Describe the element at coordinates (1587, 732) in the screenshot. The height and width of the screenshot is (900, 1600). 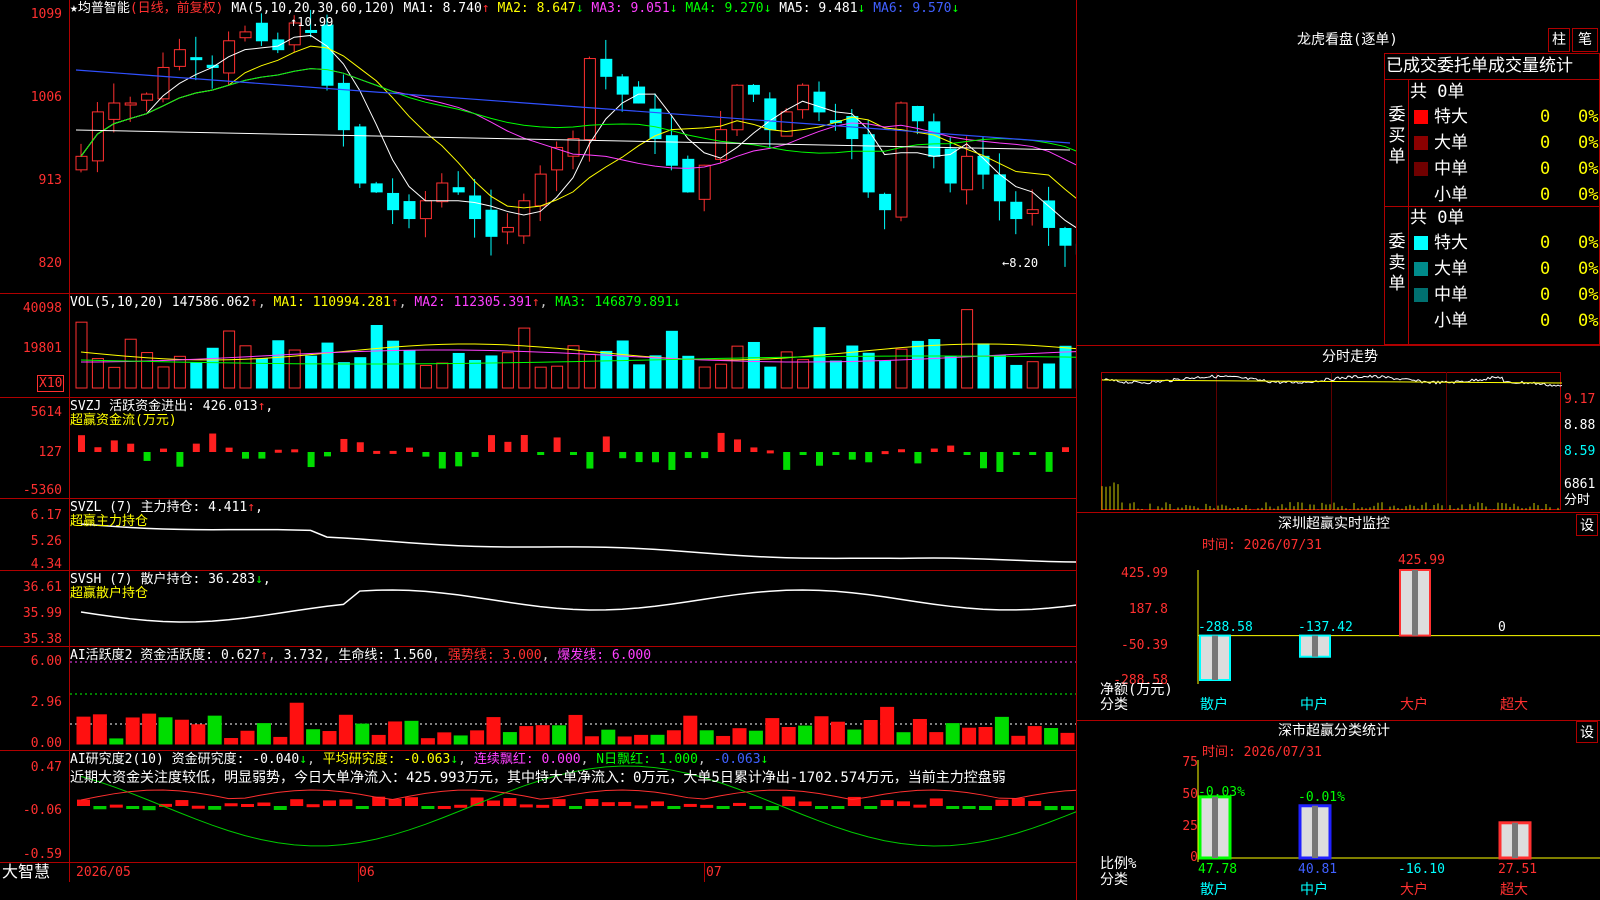
I see `classify-settings-button: 设` at that location.